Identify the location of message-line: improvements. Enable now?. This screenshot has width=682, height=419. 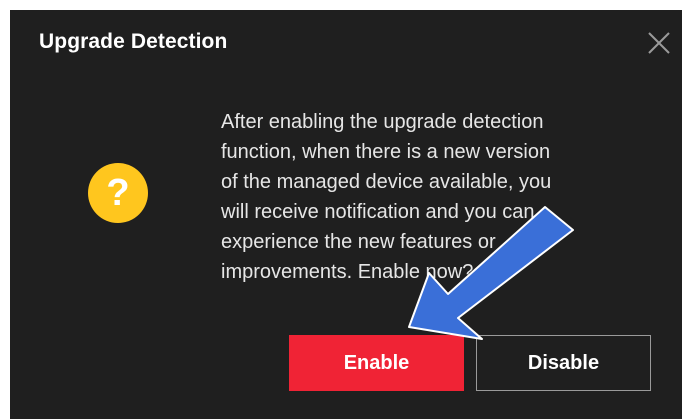
(347, 272).